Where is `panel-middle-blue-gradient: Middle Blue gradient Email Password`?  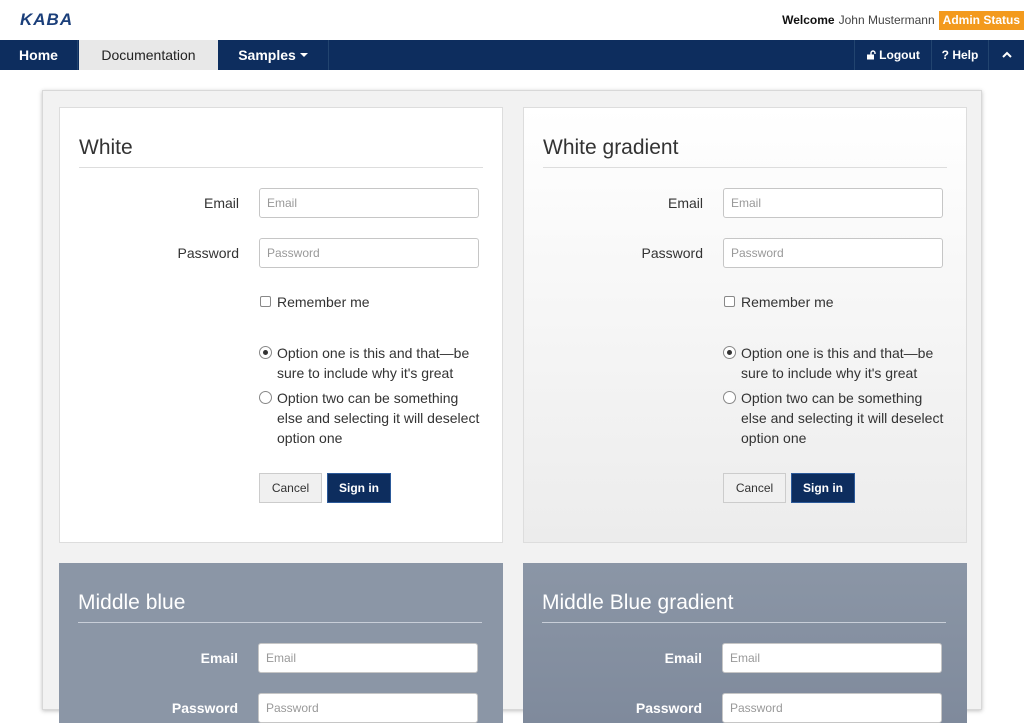
panel-middle-blue-gradient: Middle Blue gradient Email Password is located at coordinates (745, 643).